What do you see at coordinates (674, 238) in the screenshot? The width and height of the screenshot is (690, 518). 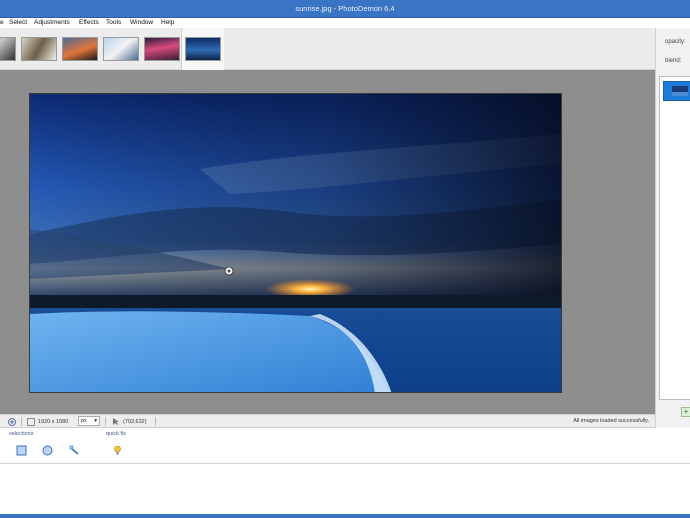 I see `layer-list` at bounding box center [674, 238].